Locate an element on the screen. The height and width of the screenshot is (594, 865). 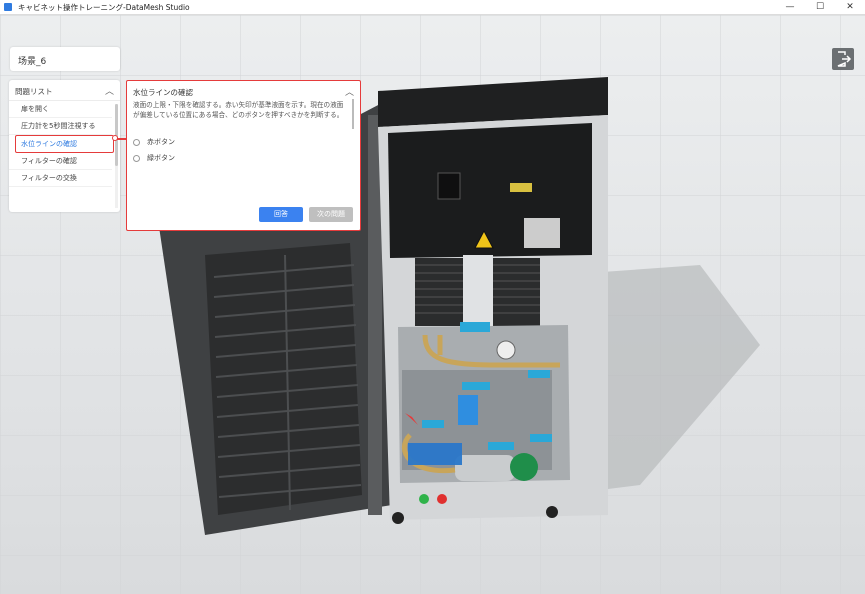
door-vent-frame is located at coordinates (283, 379).